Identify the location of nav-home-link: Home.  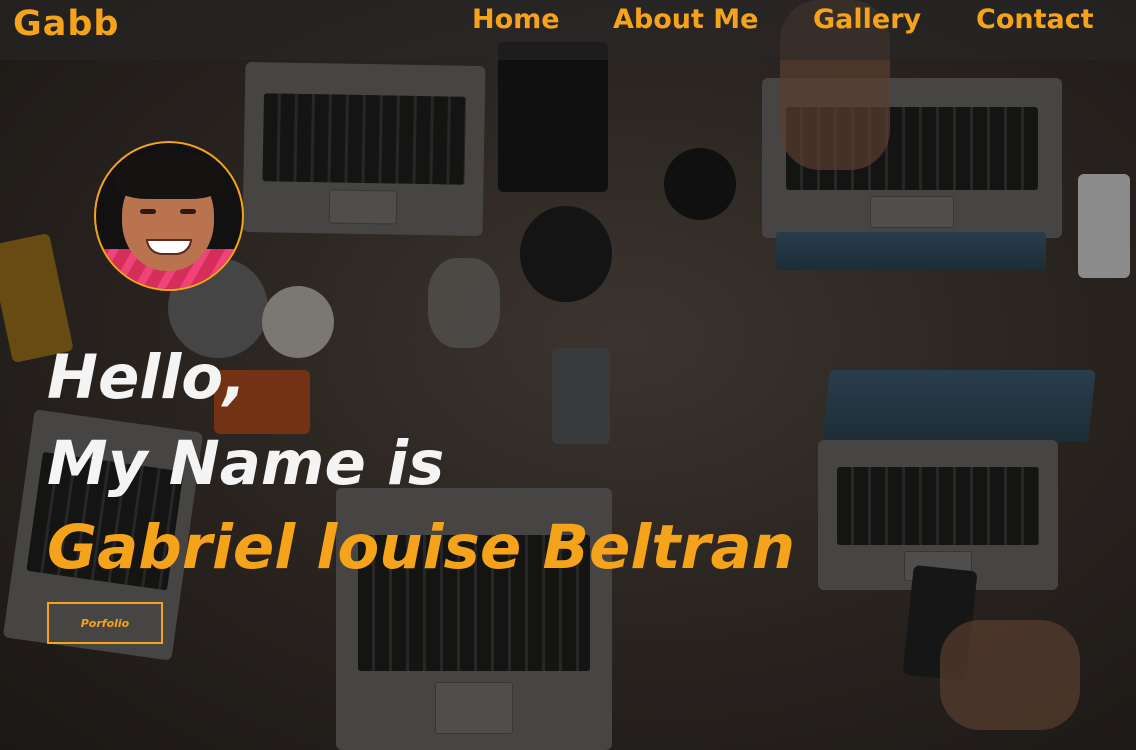
(516, 19).